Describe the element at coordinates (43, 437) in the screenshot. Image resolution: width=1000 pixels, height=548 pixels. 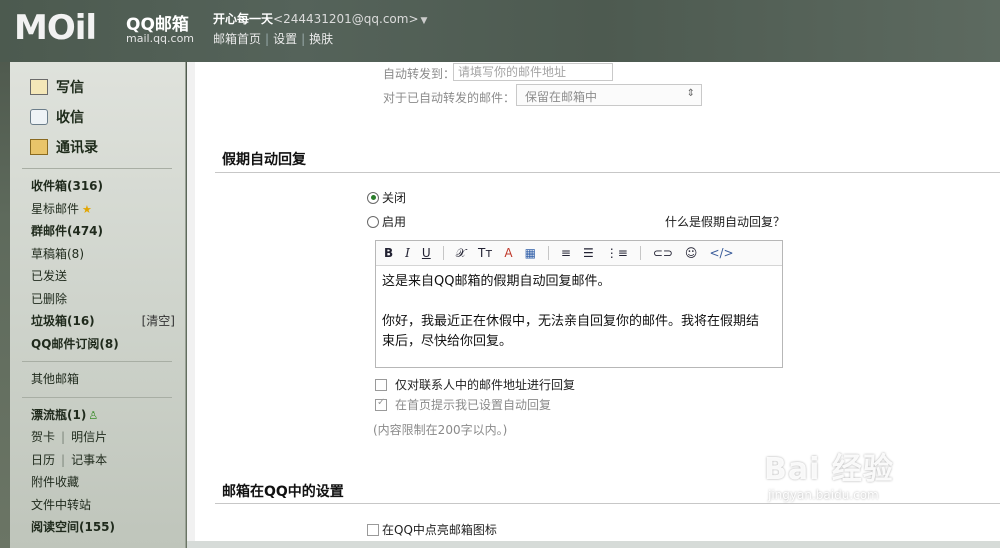
I see `sidebar-item-greeting-card: 贺卡` at that location.